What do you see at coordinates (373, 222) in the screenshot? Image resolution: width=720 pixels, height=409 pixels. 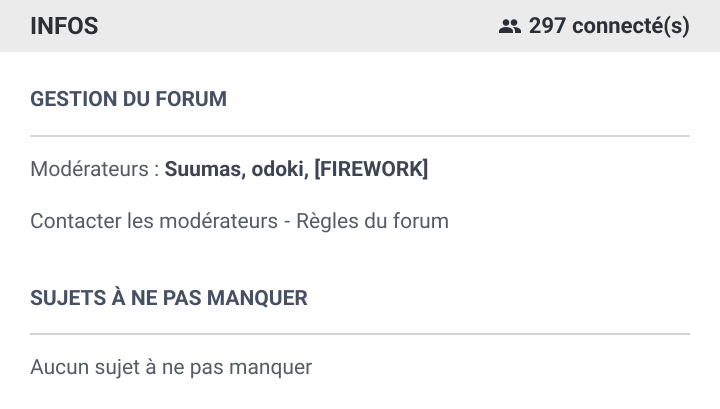 I see `forum-link: Règles du forum` at bounding box center [373, 222].